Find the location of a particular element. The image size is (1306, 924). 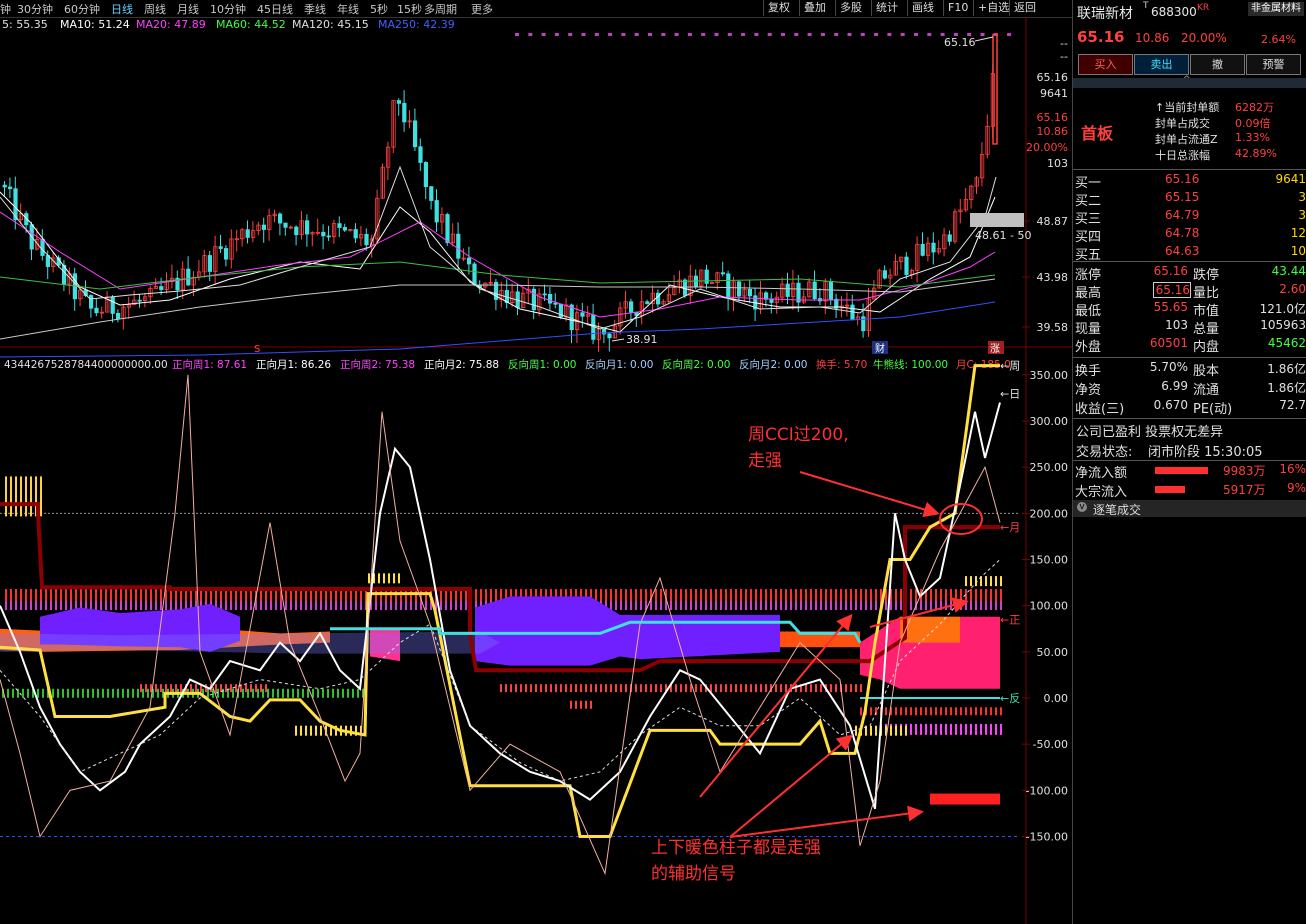

order-book-label: 买二 is located at coordinates (1088, 201).